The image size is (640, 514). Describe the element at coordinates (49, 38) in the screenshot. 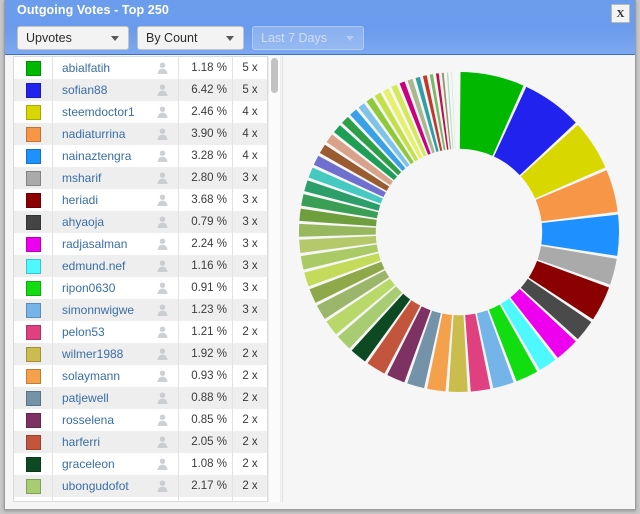

I see `vote-type-value: Upvotes` at that location.